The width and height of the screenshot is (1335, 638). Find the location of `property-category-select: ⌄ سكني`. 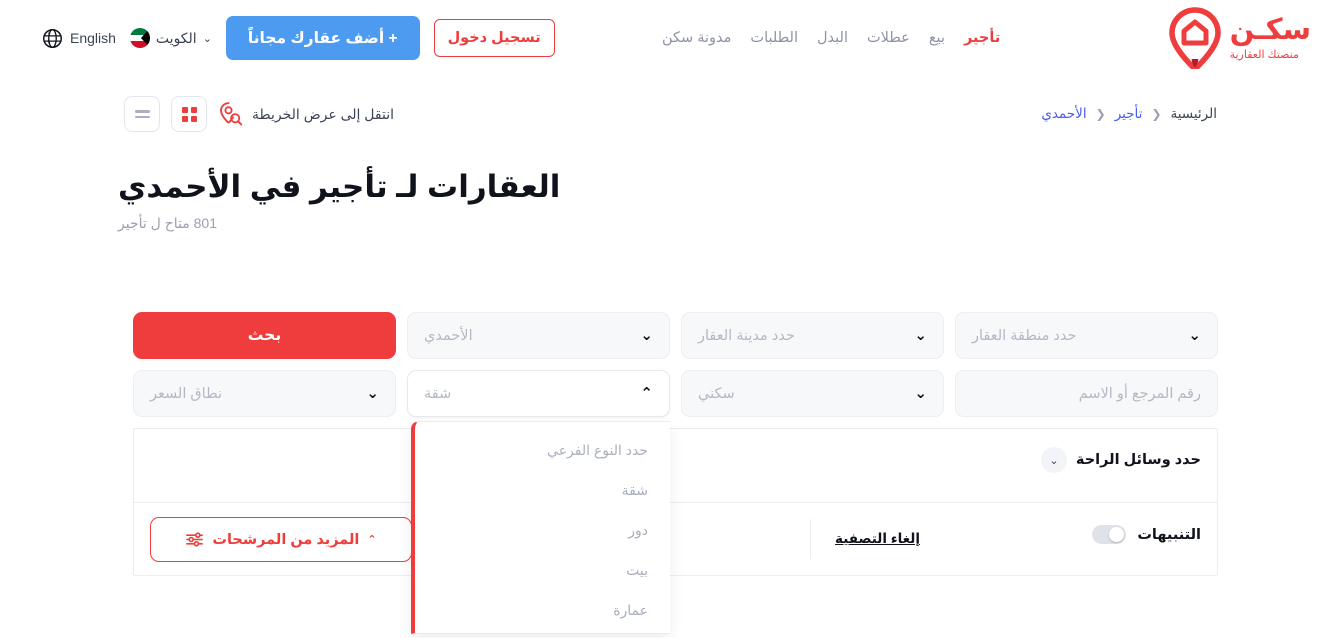

property-category-select: ⌄ سكني is located at coordinates (812, 393).